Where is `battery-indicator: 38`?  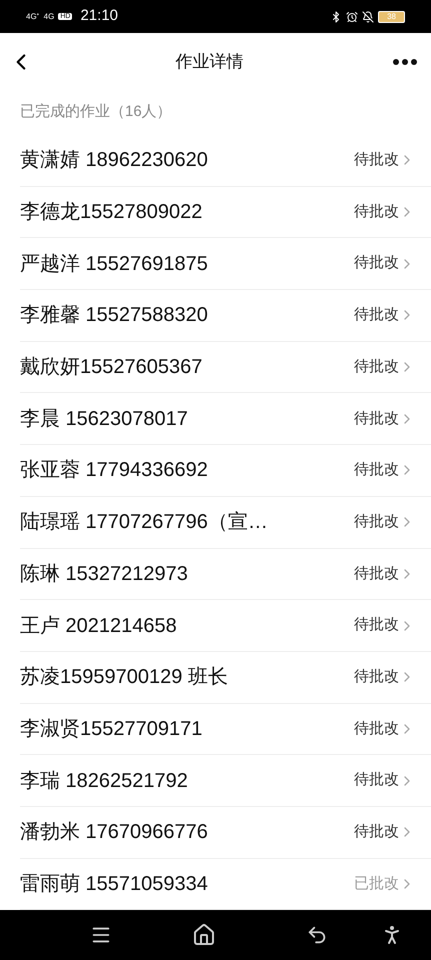
battery-indicator: 38 is located at coordinates (391, 16).